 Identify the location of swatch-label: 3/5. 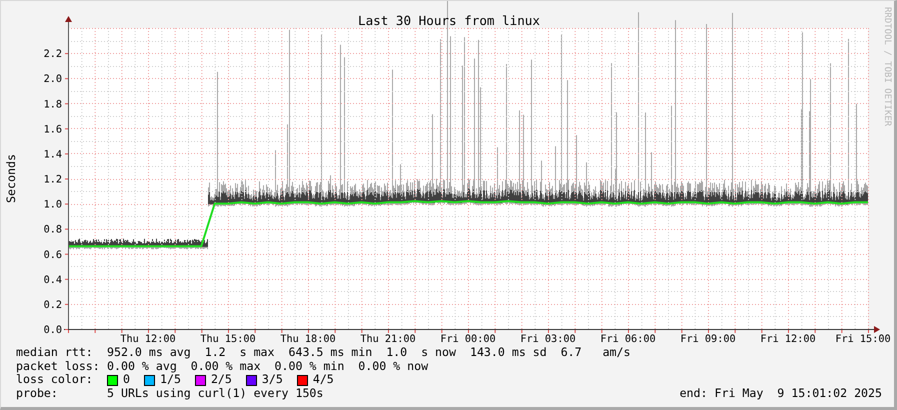
(272, 380).